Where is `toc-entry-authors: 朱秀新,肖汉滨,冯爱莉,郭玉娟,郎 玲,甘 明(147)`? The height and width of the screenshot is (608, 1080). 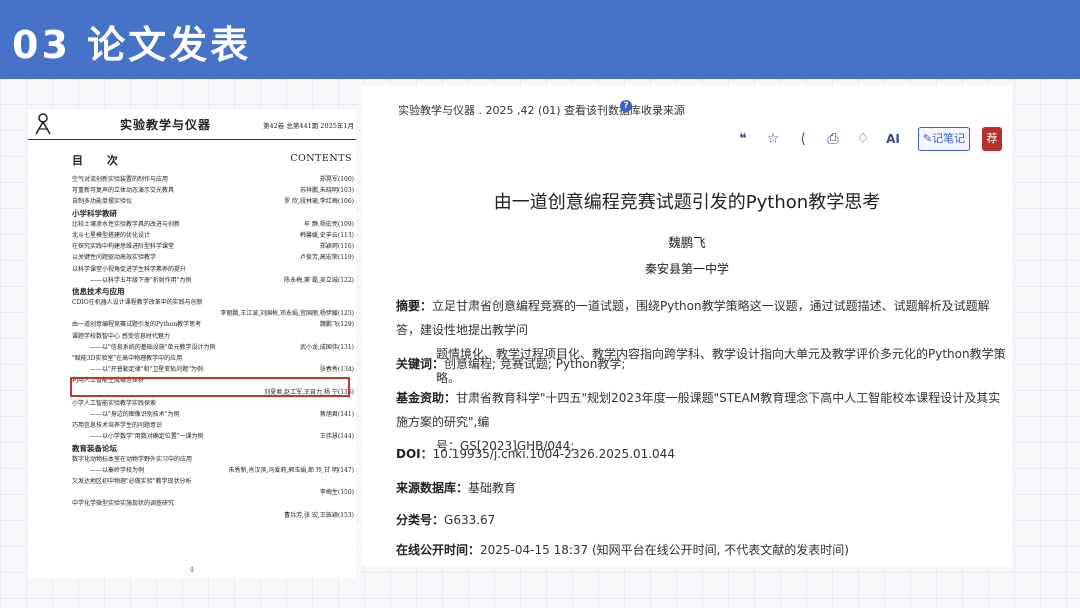 toc-entry-authors: 朱秀新,肖汉滨,冯爱莉,郭玉娟,郎 玲,甘 明(147) is located at coordinates (291, 470).